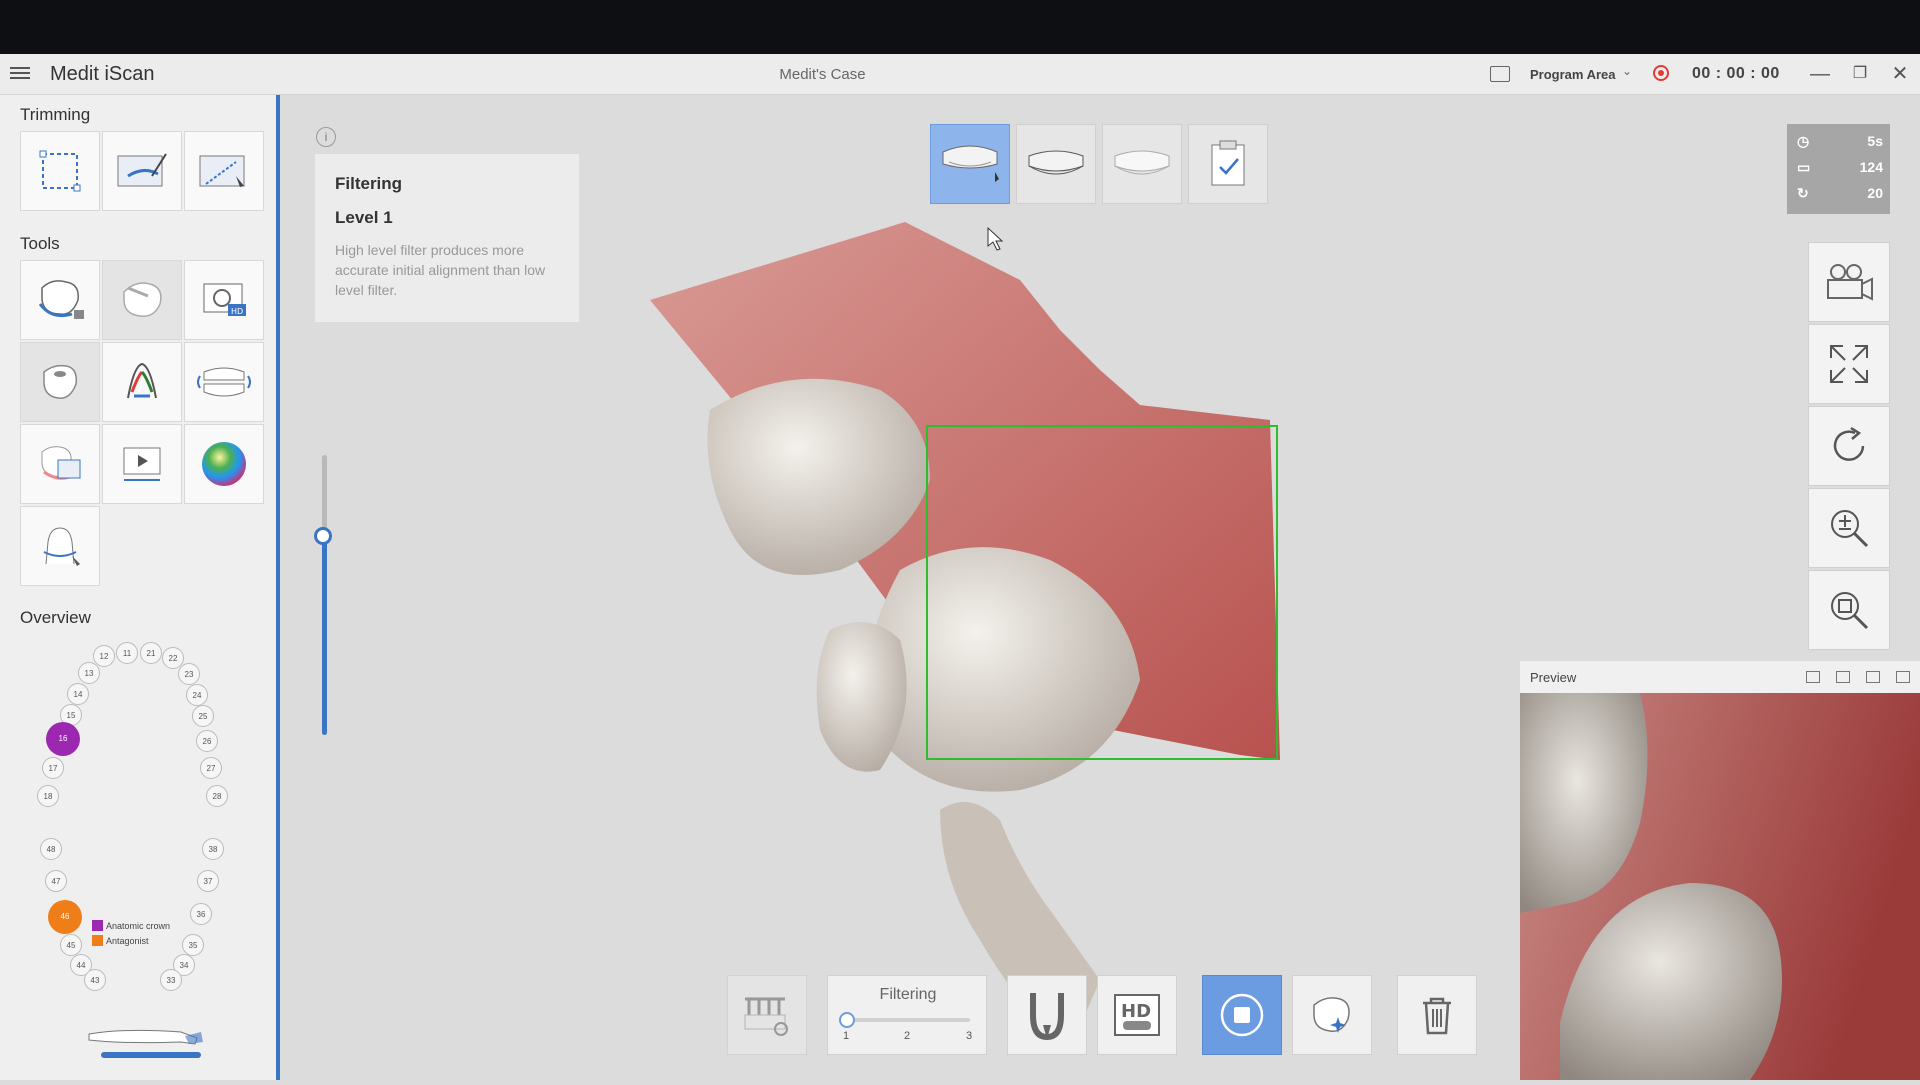 This screenshot has height=1085, width=1920. I want to click on tab-occlusion, so click(1142, 164).